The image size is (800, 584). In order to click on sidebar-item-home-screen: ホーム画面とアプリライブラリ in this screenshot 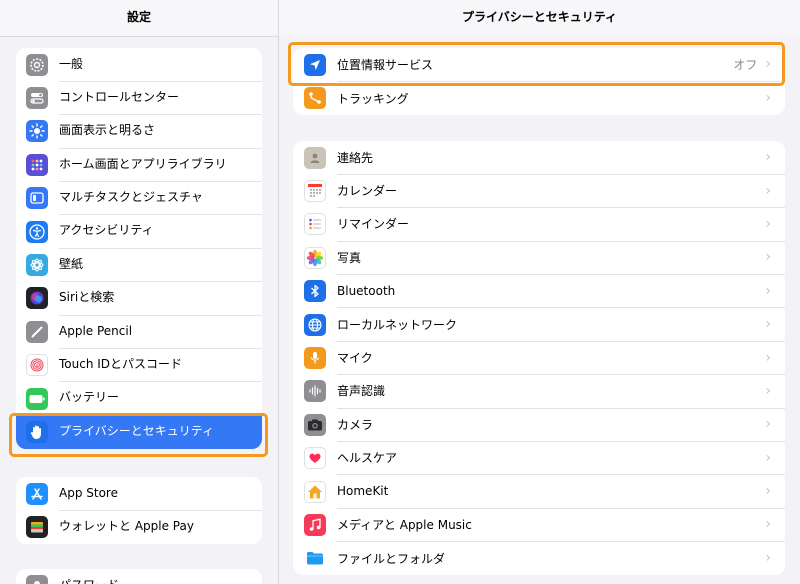, I will do `click(139, 165)`.